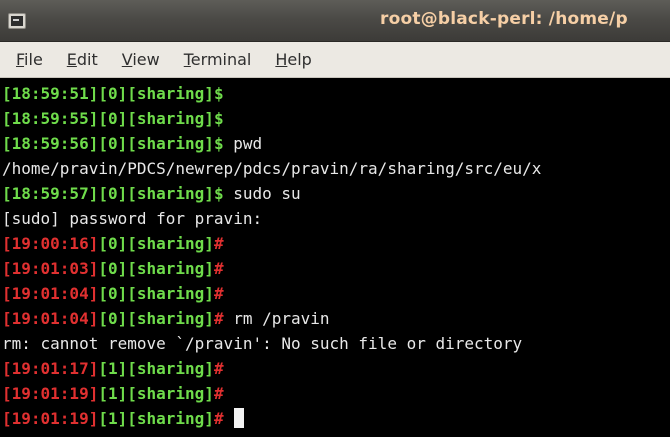 This screenshot has height=437, width=670. Describe the element at coordinates (221, 59) in the screenshot. I see `menu-terminal-label: erminal` at that location.